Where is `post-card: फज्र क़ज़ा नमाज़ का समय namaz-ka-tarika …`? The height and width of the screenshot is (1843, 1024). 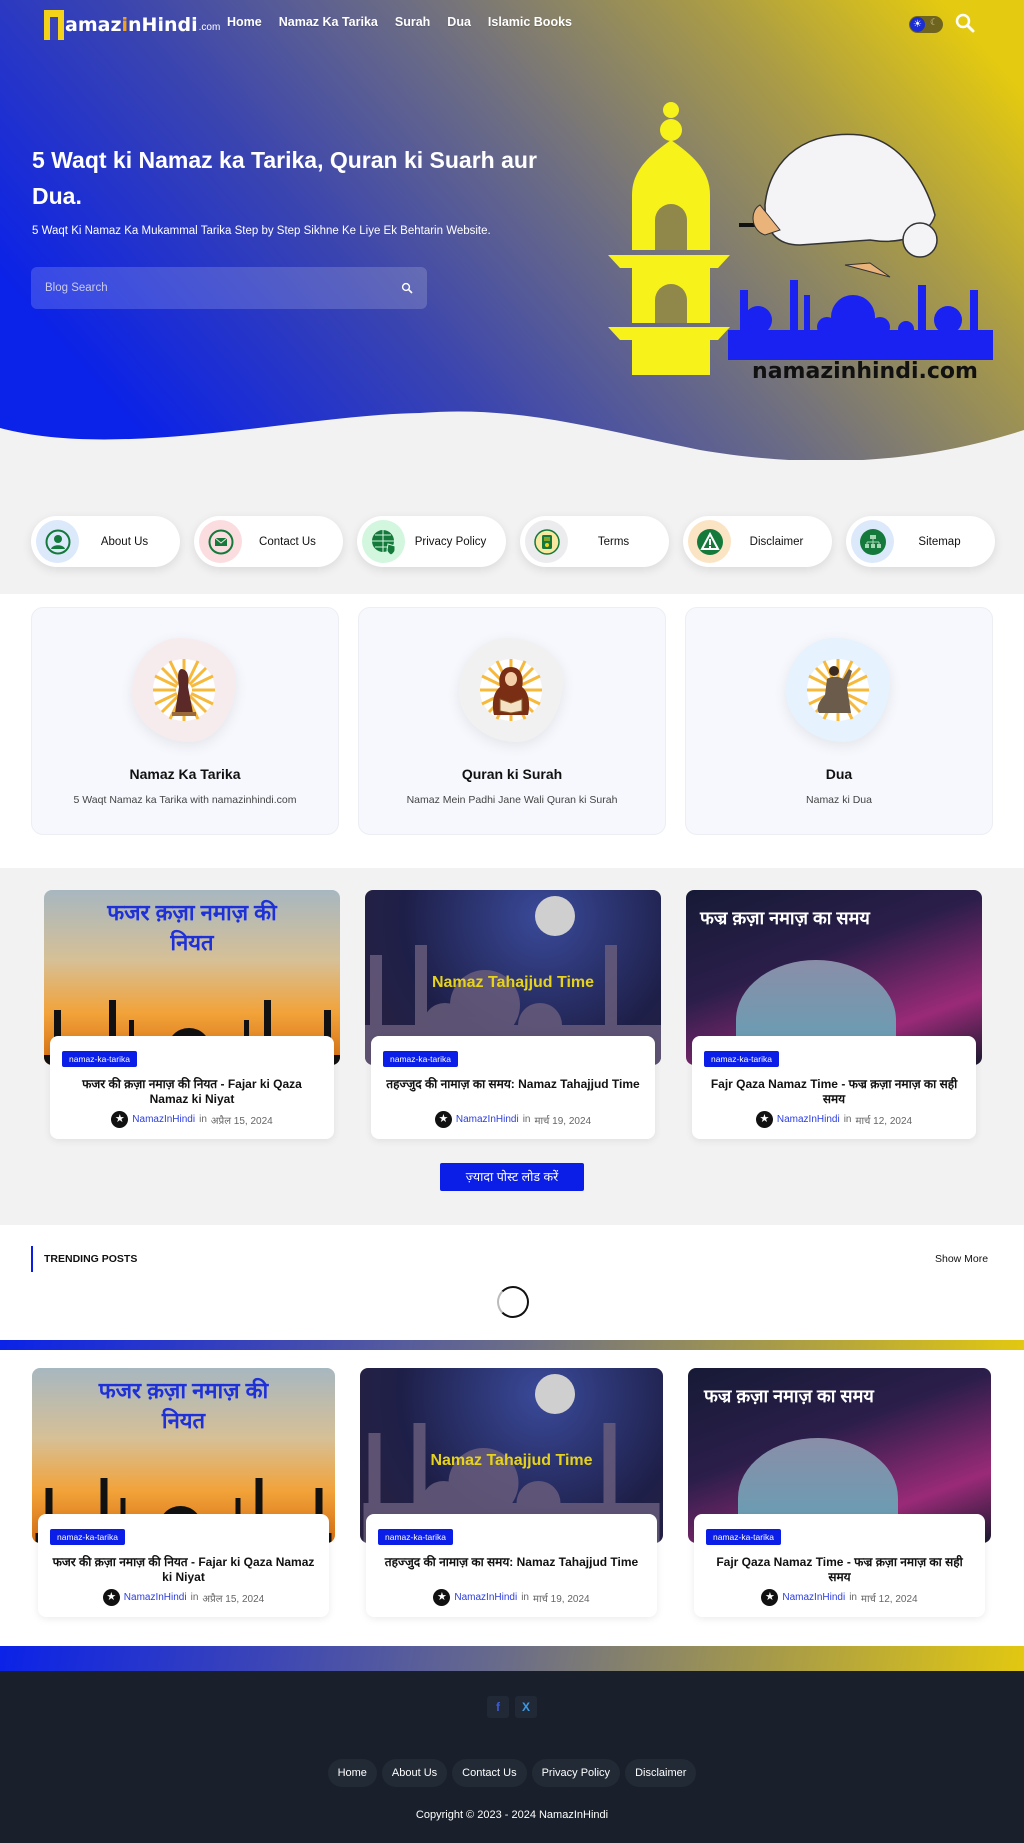
post-card: फज्र क़ज़ा नमाज़ का समय namaz-ka-tarika … is located at coordinates (834, 1014).